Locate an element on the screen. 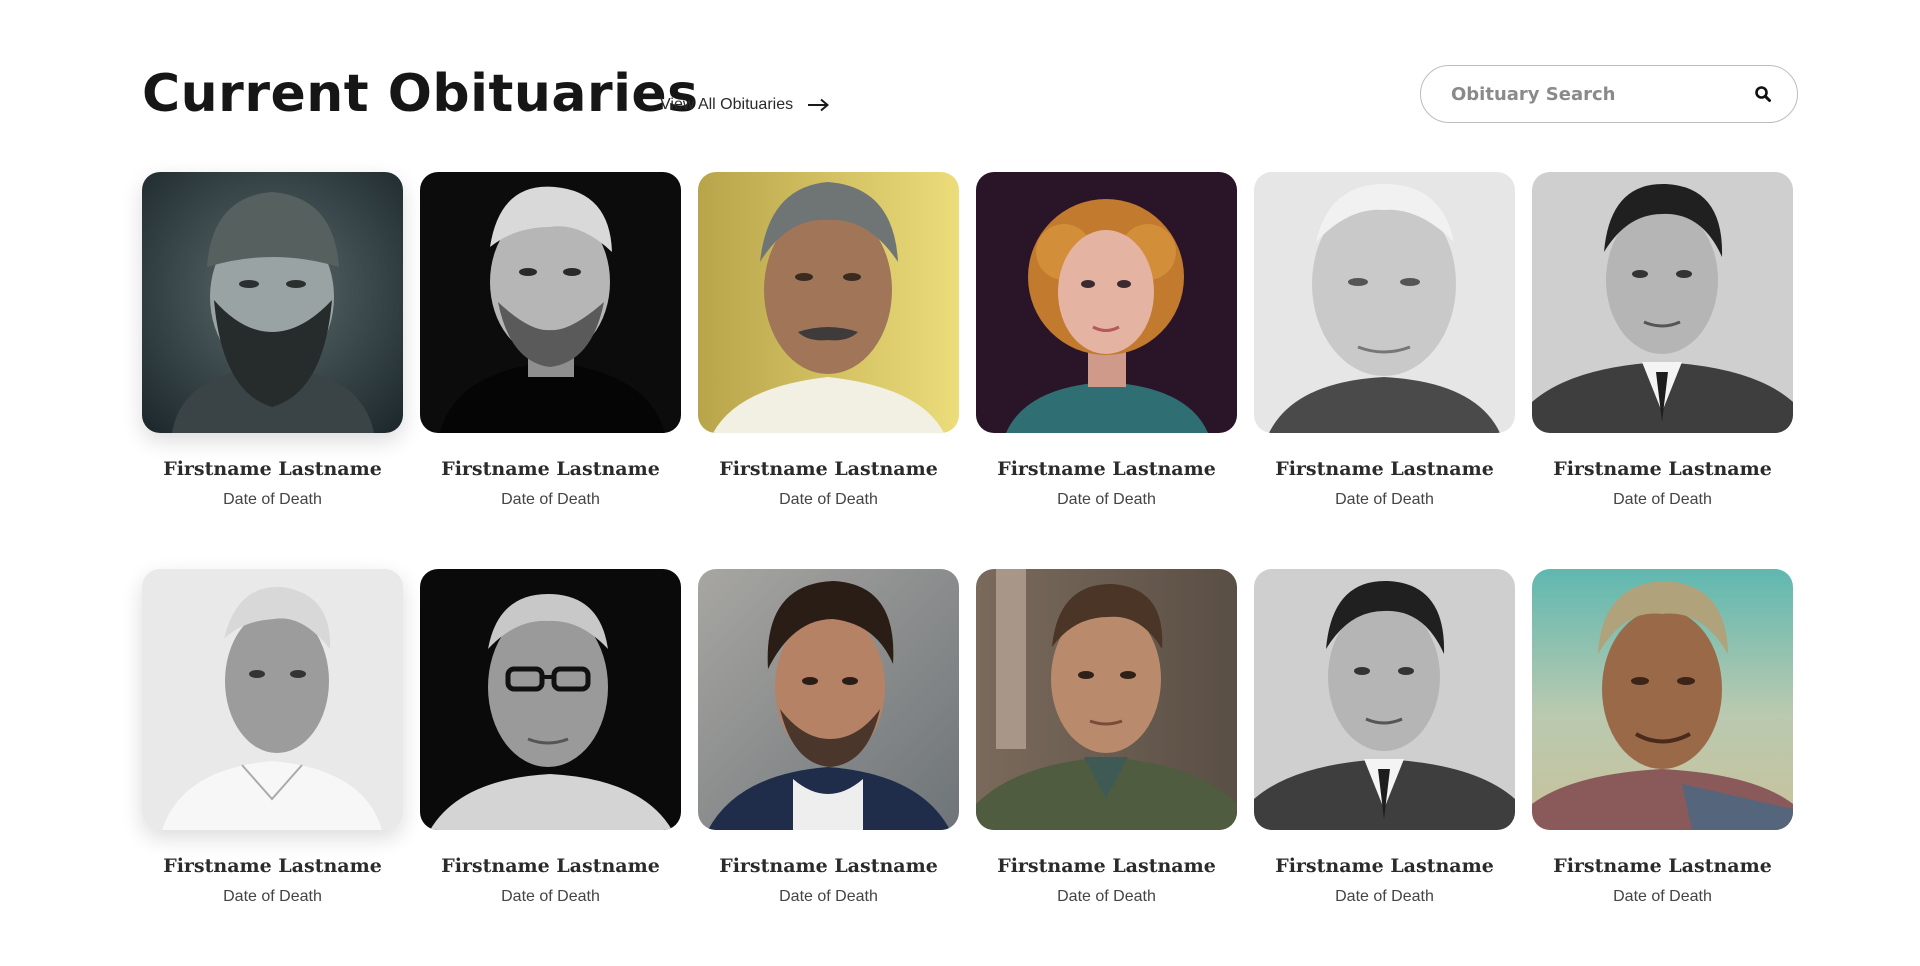  obituary-search-box is located at coordinates (1609, 94).